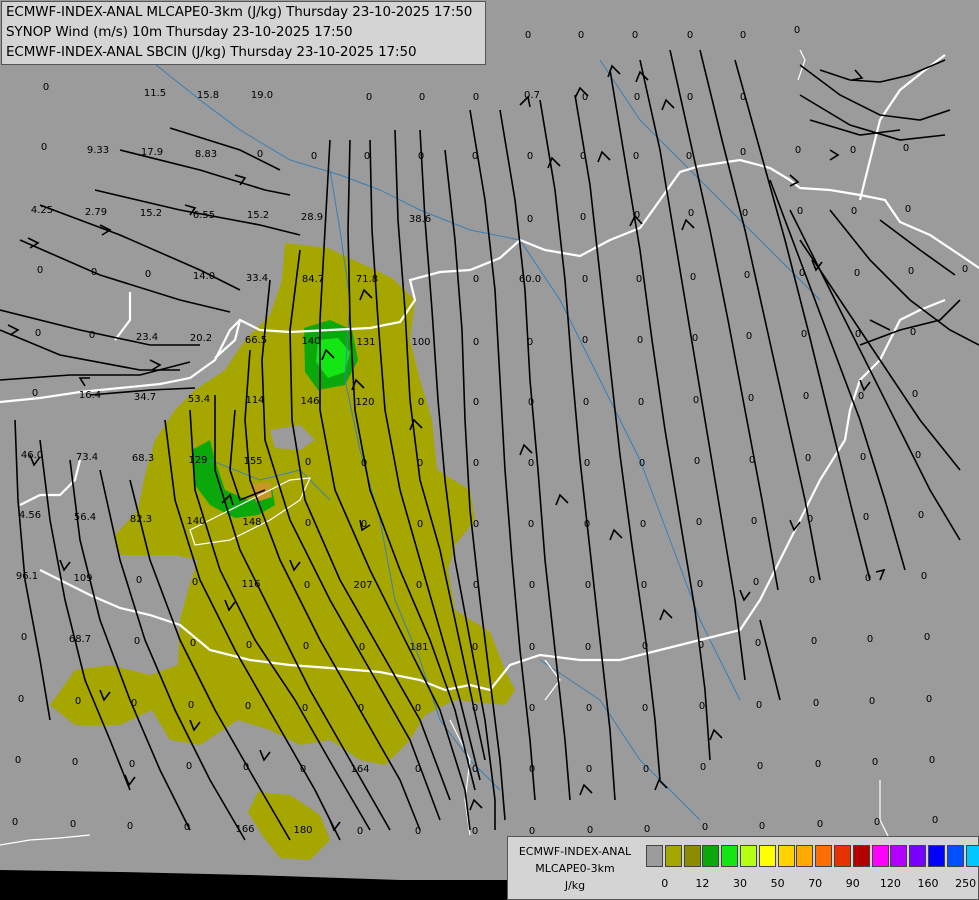  I want to click on field-value-label: 131, so click(365, 342).